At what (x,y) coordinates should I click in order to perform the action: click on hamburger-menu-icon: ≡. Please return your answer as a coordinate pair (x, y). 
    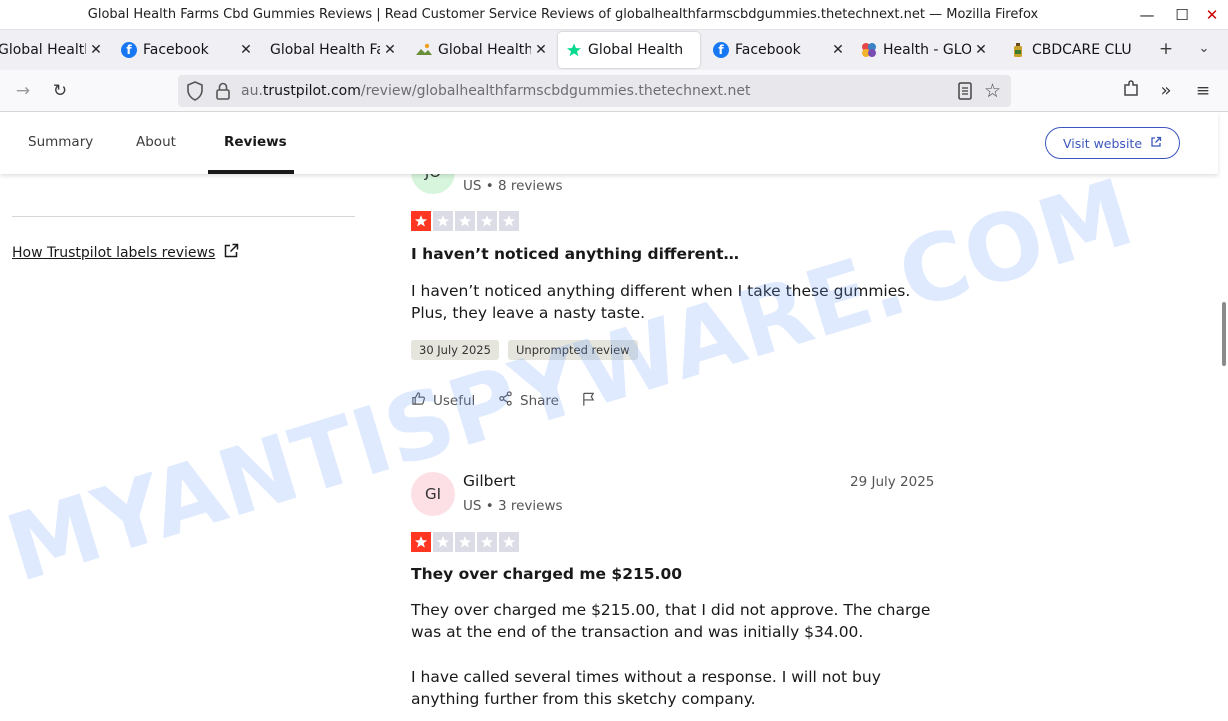
    Looking at the image, I should click on (1203, 91).